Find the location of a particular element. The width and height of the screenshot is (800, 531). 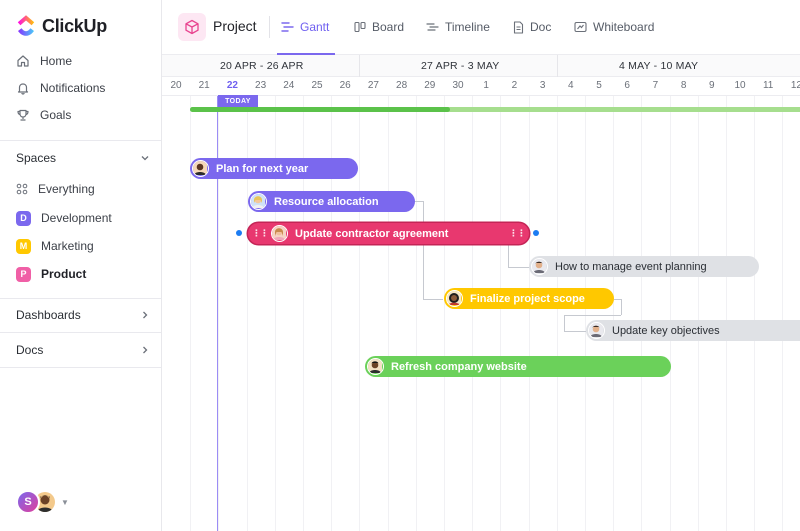

progress-fill is located at coordinates (320, 109).